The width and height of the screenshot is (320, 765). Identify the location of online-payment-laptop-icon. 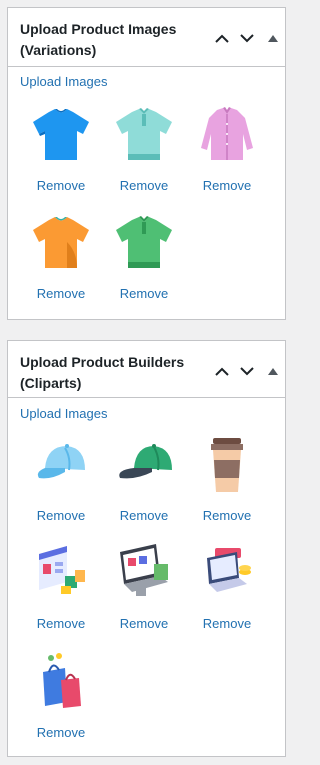
(229, 570).